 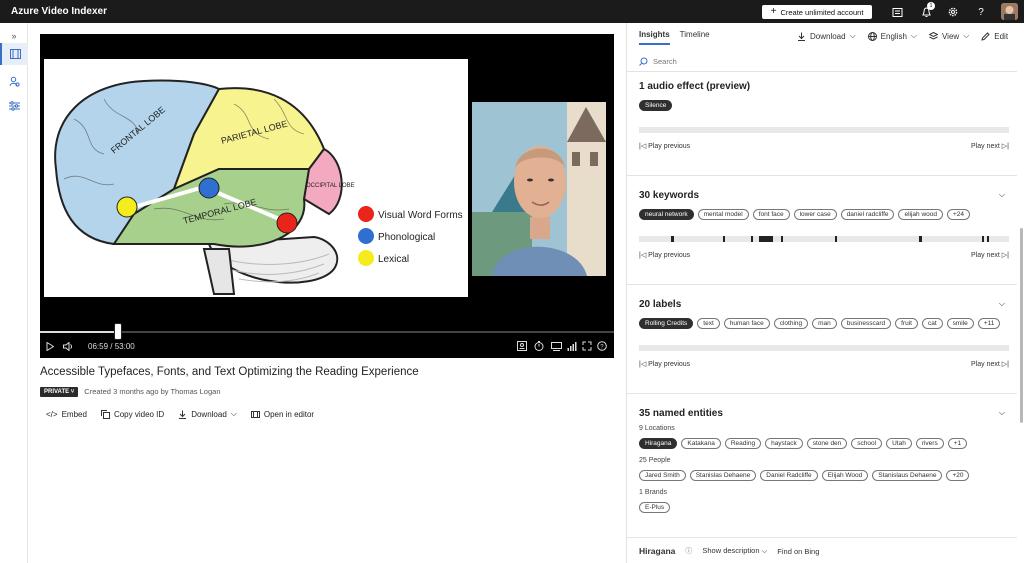 I want to click on playback-speed-icon, so click(x=539, y=346).